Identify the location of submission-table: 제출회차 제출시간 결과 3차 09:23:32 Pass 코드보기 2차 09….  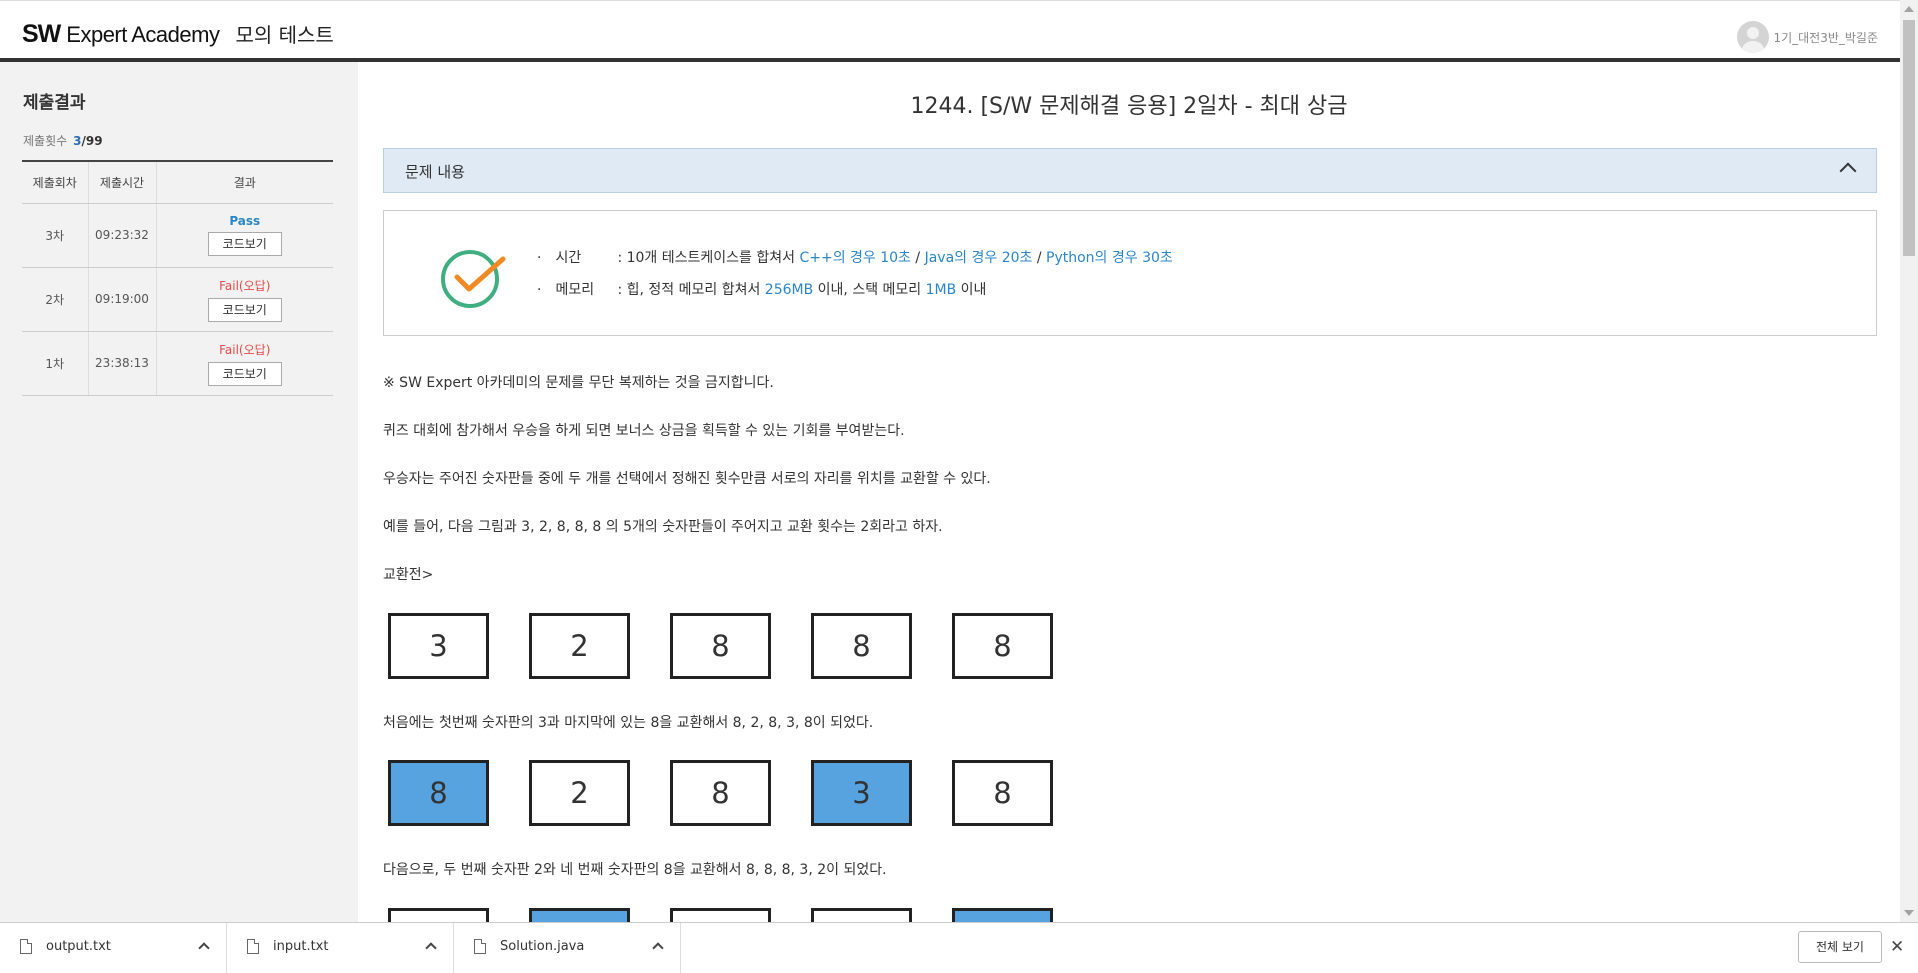
(177, 278).